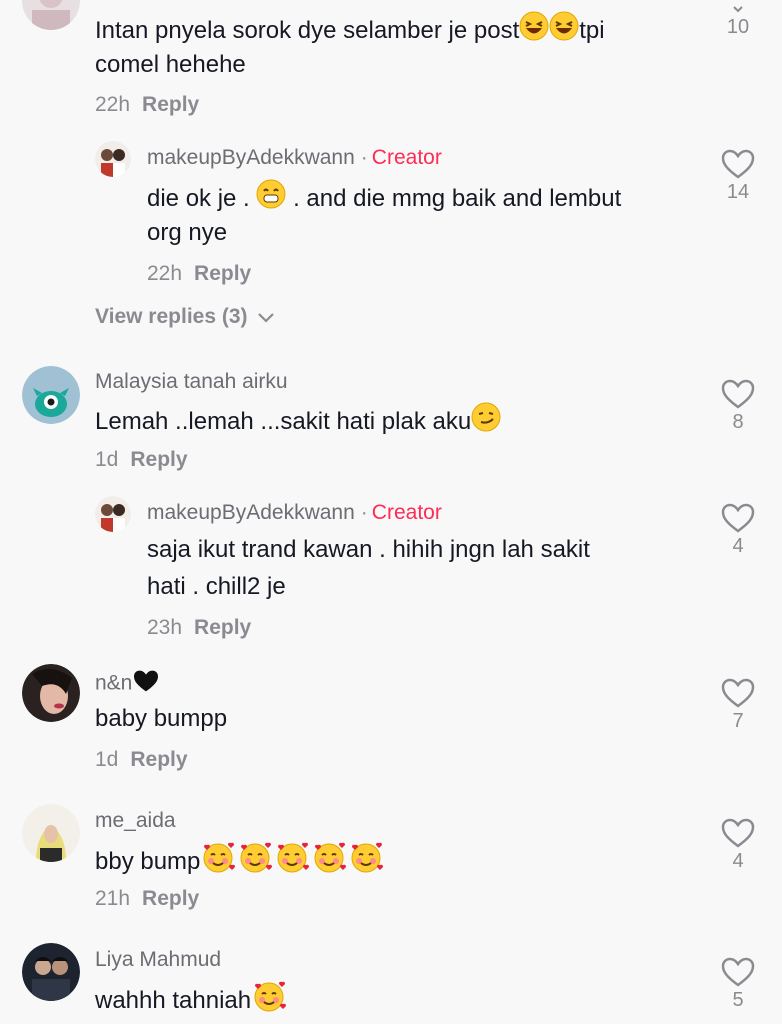 This screenshot has width=782, height=1024. I want to click on like-button: 8, so click(738, 406).